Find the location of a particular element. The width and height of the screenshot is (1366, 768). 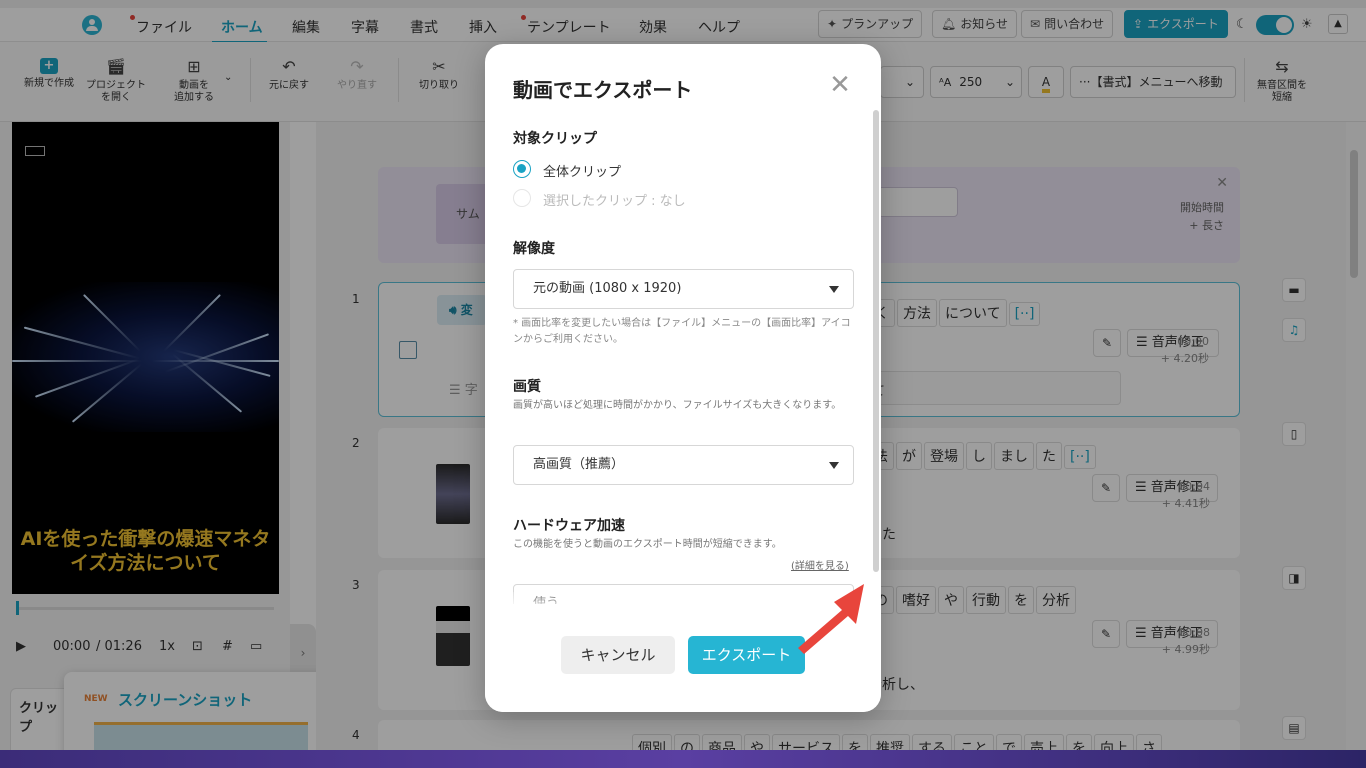

quality-description: 画質が高いほど処理に時間がかかり、ファイルサイズも大きくなります。 is located at coordinates (677, 405).